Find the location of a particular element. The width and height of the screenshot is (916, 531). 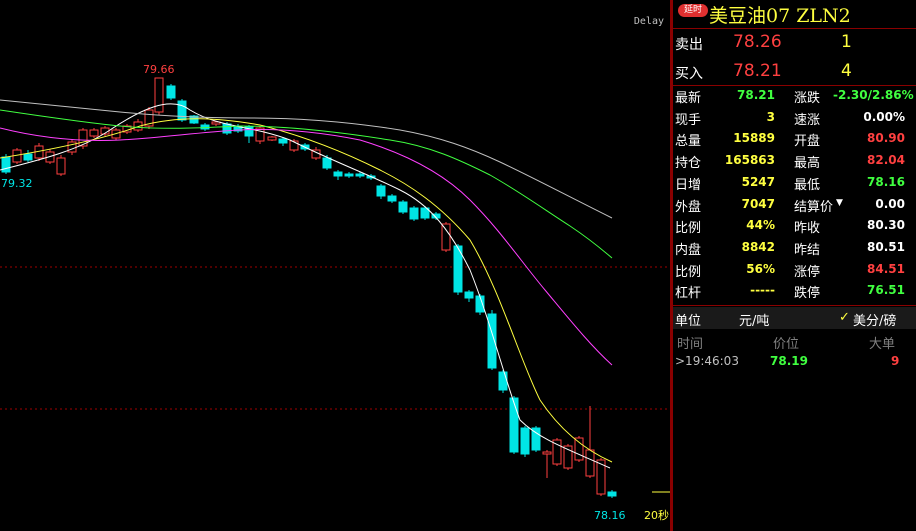

tick-time: >19:46:03 is located at coordinates (707, 361).